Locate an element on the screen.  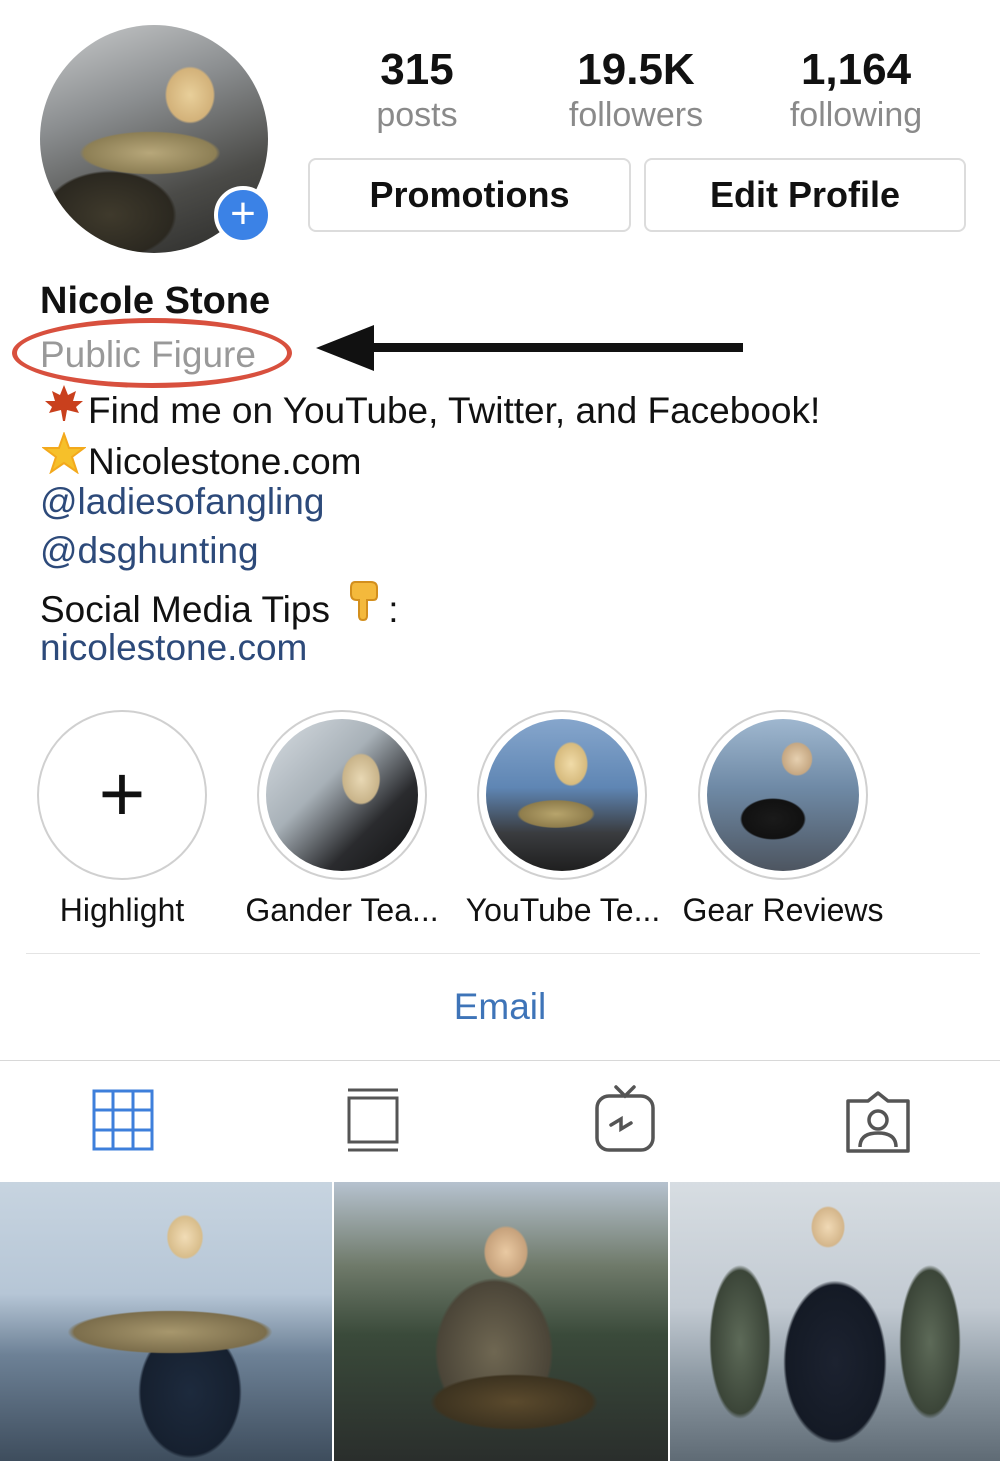
feed-icon is located at coordinates (373, 1120).